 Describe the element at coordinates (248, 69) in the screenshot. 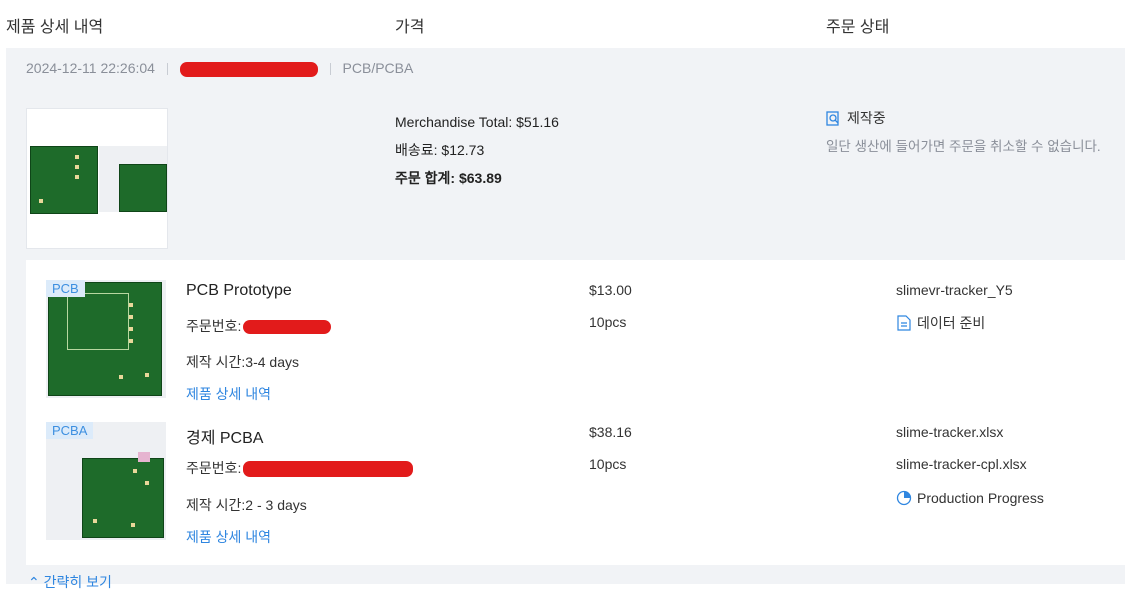

I see `redacted-order-id` at that location.